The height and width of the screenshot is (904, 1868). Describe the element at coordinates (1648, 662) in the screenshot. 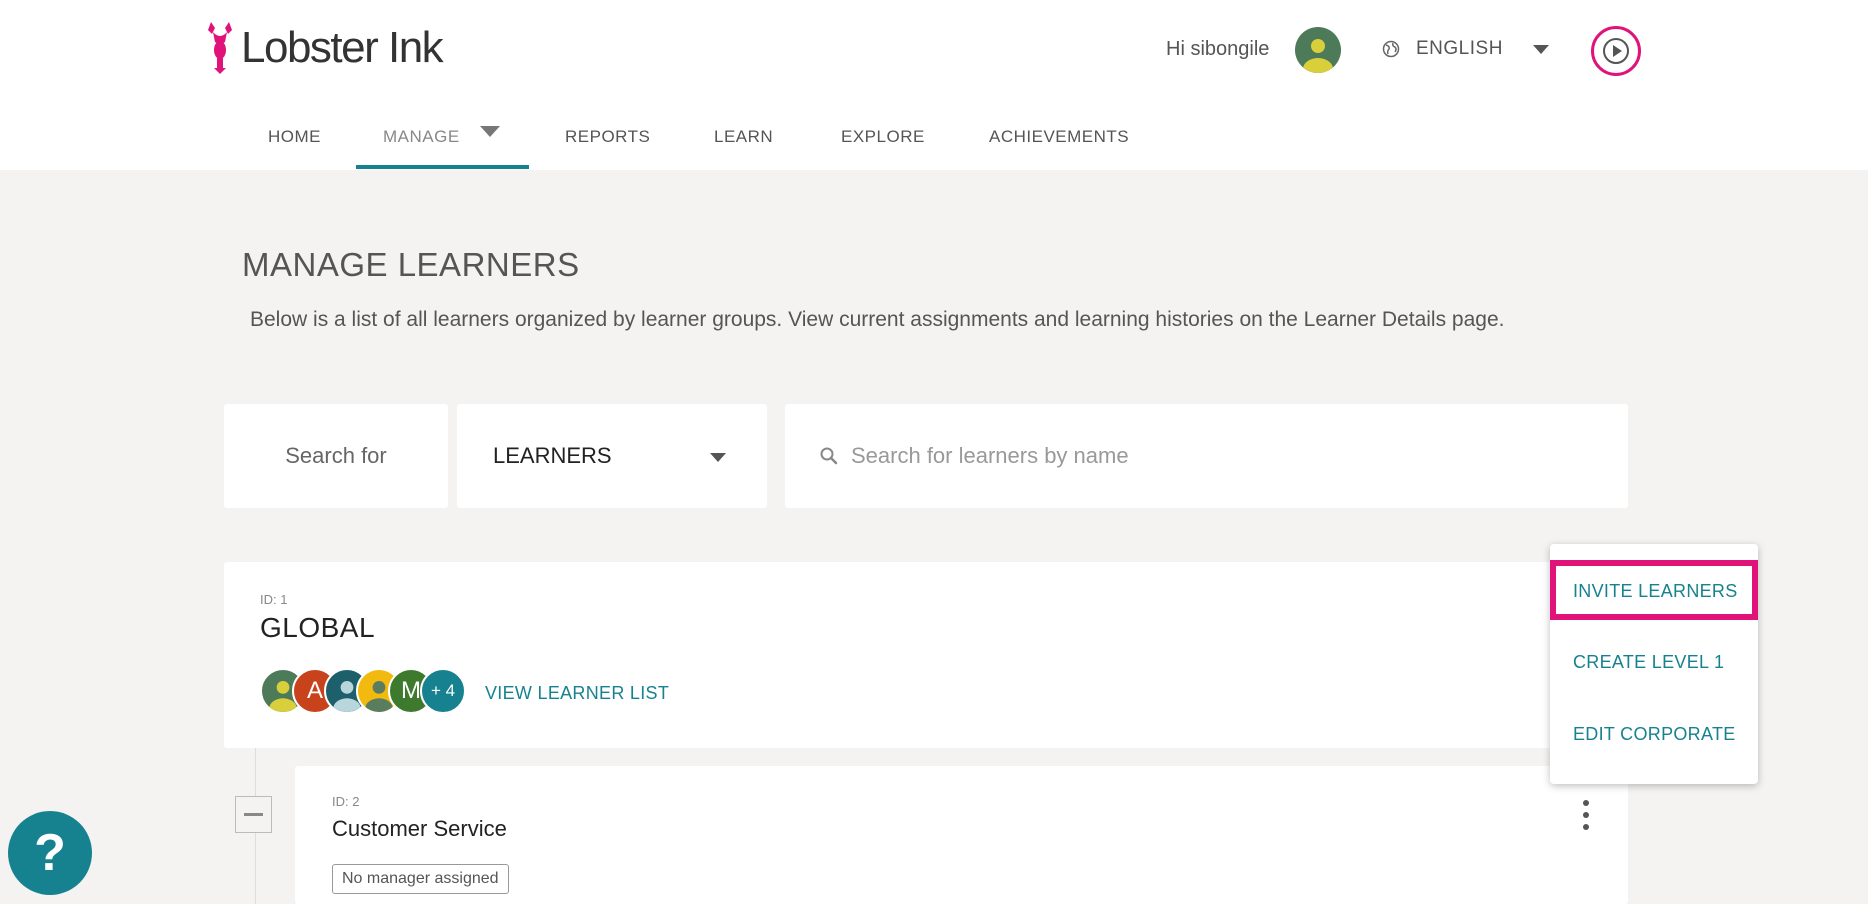

I see `menu-item-create-level-1: CREATE LEVEL 1` at that location.